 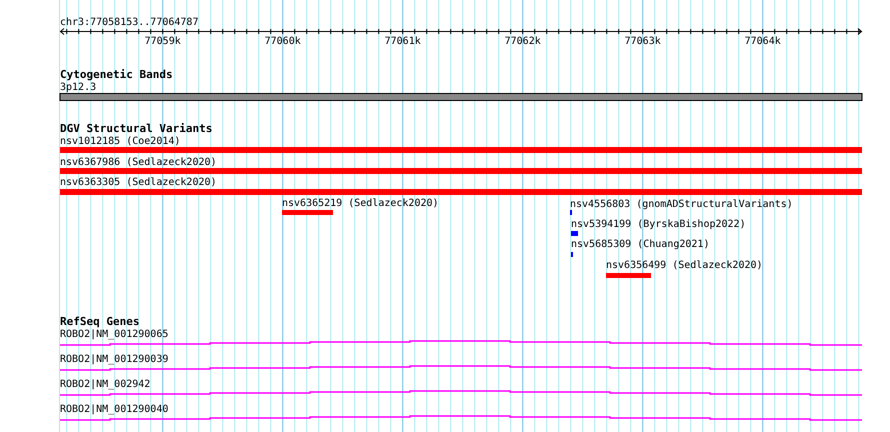 What do you see at coordinates (282, 41) in the screenshot?
I see `tick-label: 77060k` at bounding box center [282, 41].